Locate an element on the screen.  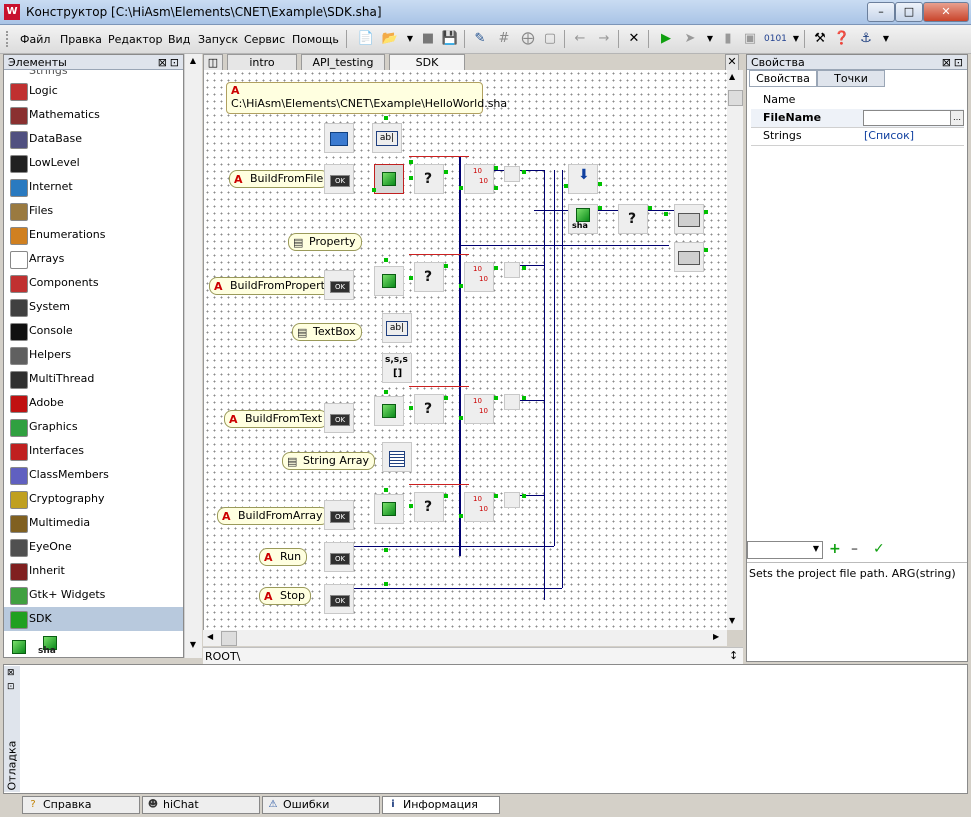
scroll-thumb is located at coordinates (735, 98).